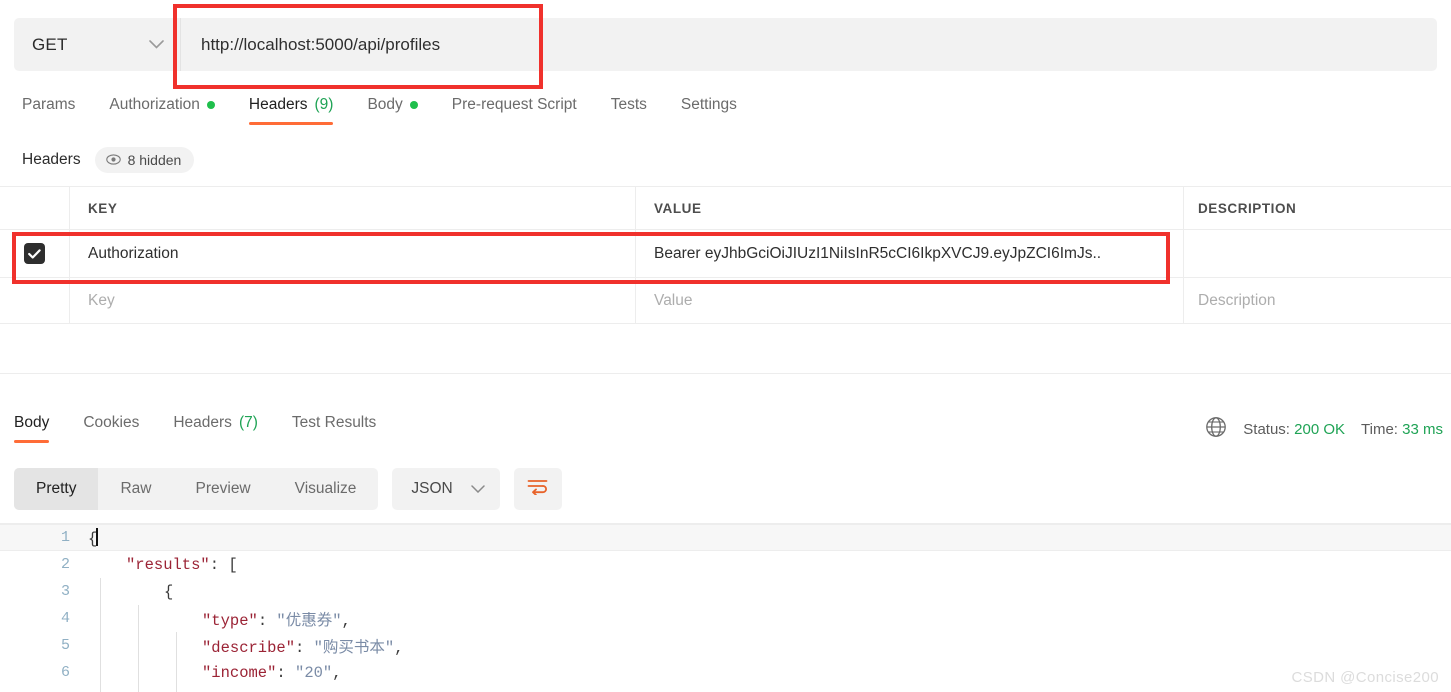 This screenshot has height=692, width=1451. What do you see at coordinates (324, 104) in the screenshot?
I see `tab-headers-count: (9)` at bounding box center [324, 104].